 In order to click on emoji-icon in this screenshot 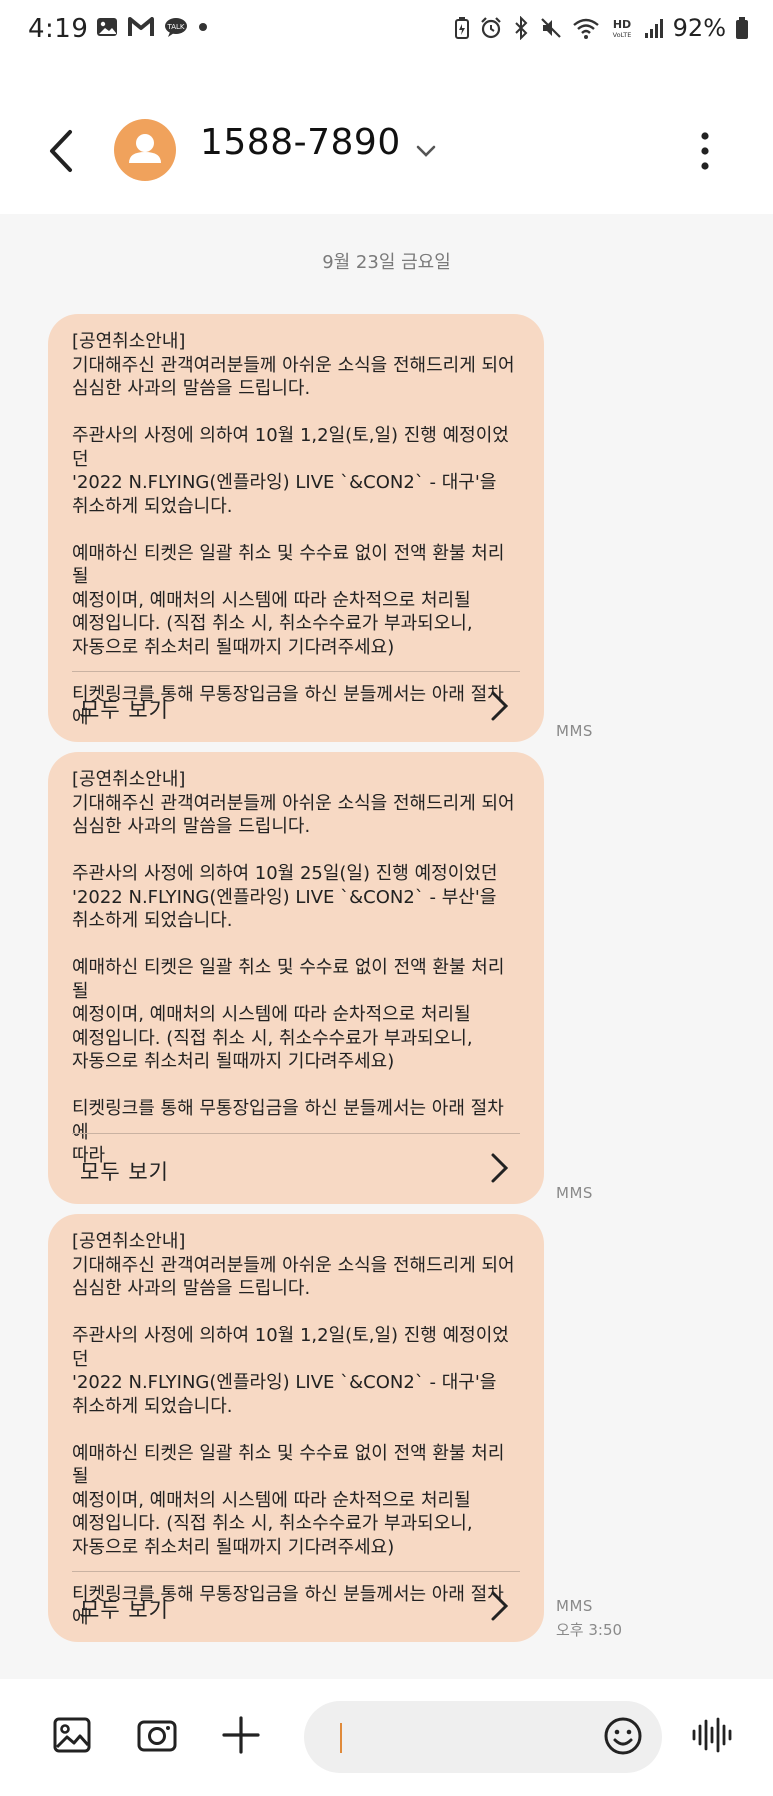, I will do `click(623, 1736)`.